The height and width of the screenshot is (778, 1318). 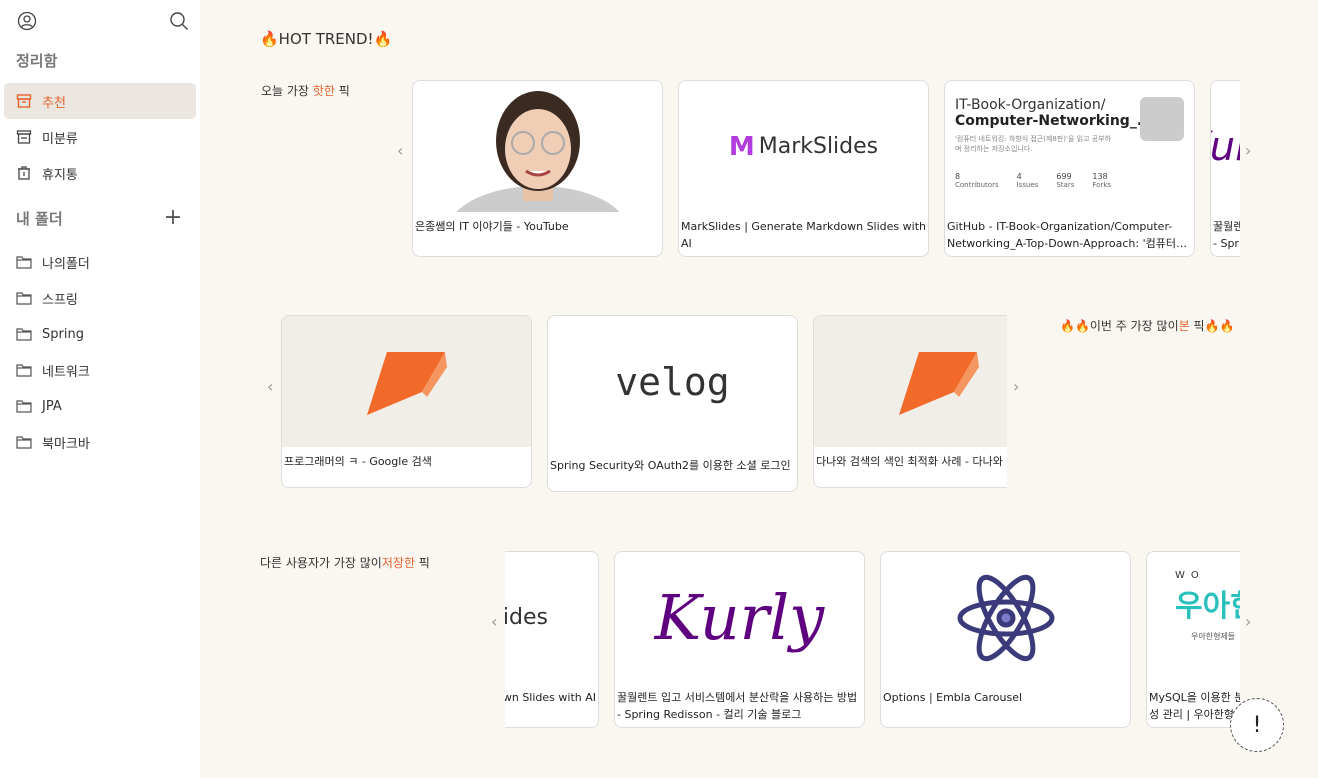 What do you see at coordinates (63, 334) in the screenshot?
I see `folder-label: Spring` at bounding box center [63, 334].